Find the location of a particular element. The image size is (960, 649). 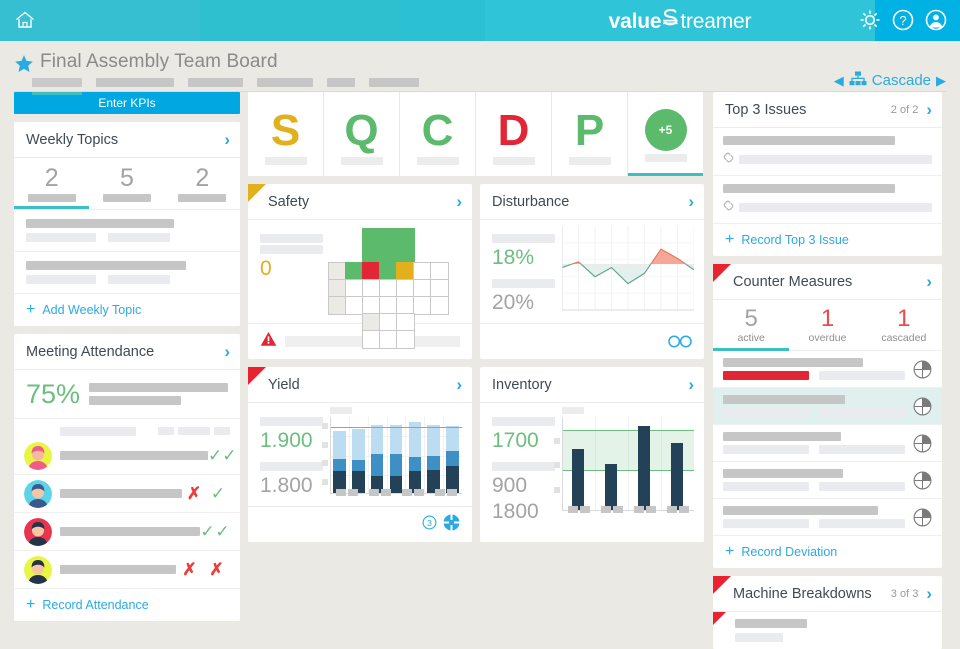

weekly-topic-counter-2: 2 is located at coordinates (202, 186).